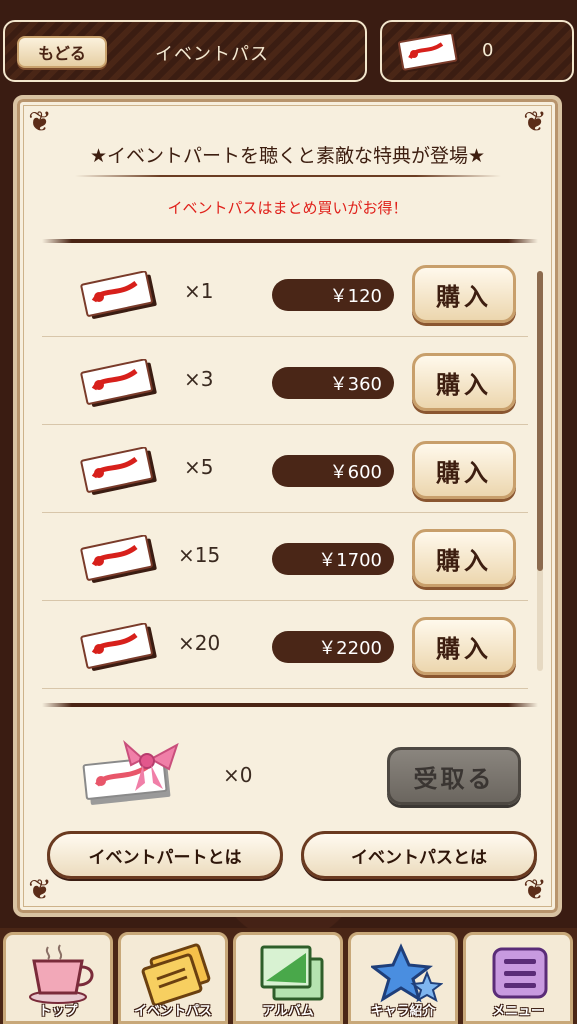 This screenshot has height=1024, width=577. Describe the element at coordinates (199, 643) in the screenshot. I see `offer-quantity: ×20` at that location.